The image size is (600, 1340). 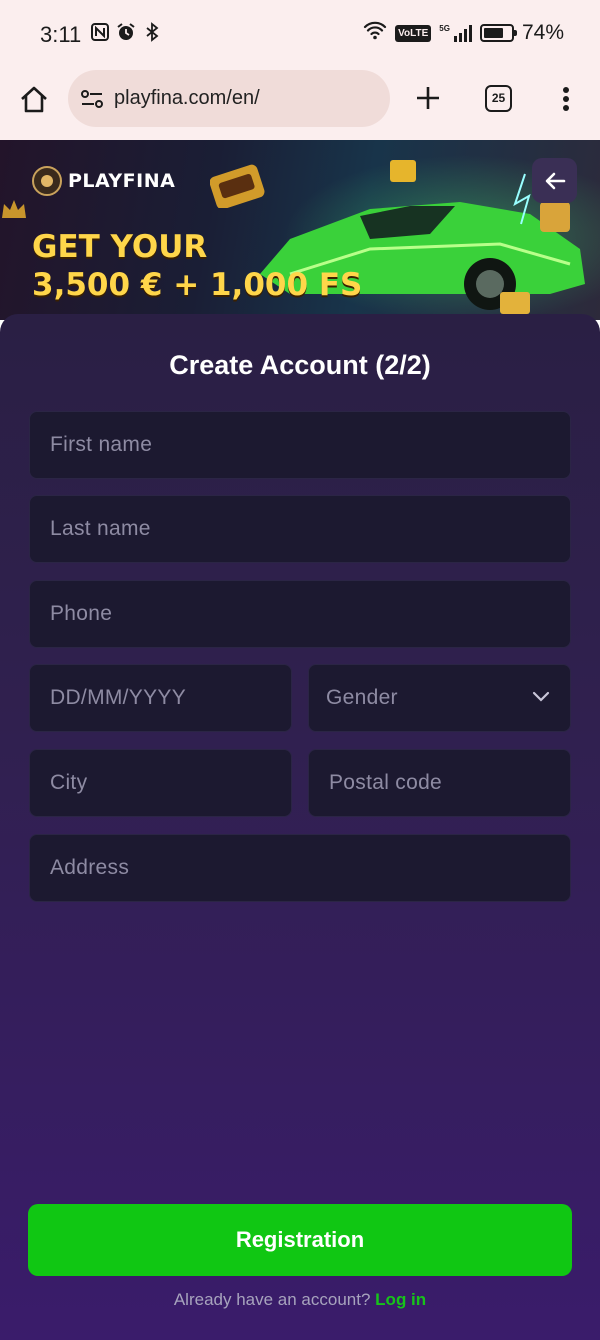 What do you see at coordinates (439, 698) in the screenshot?
I see `gender-select: Gender` at bounding box center [439, 698].